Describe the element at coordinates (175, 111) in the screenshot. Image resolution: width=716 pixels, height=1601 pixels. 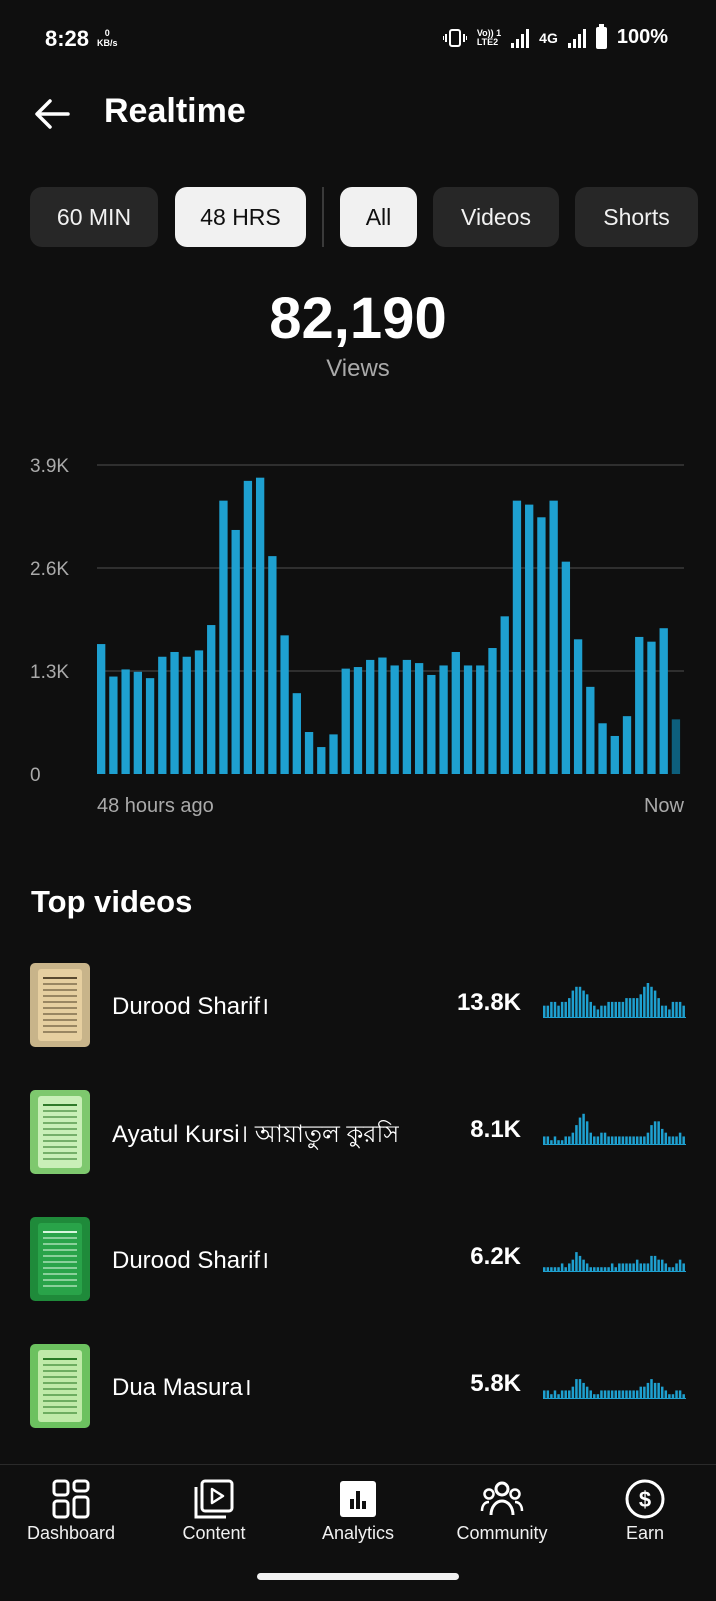
I see `page-title: Realtime` at that location.